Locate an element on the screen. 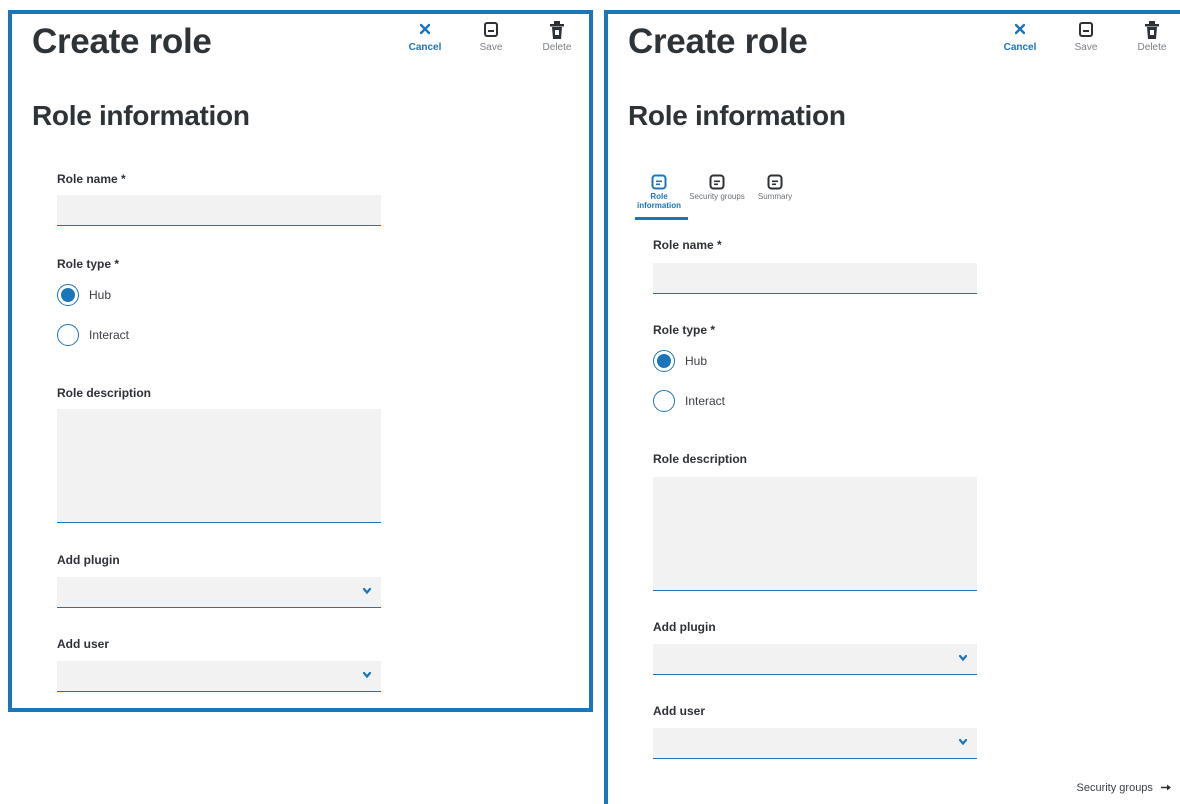 This screenshot has width=1180, height=804. tab-role-information: Role information is located at coordinates (659, 197).